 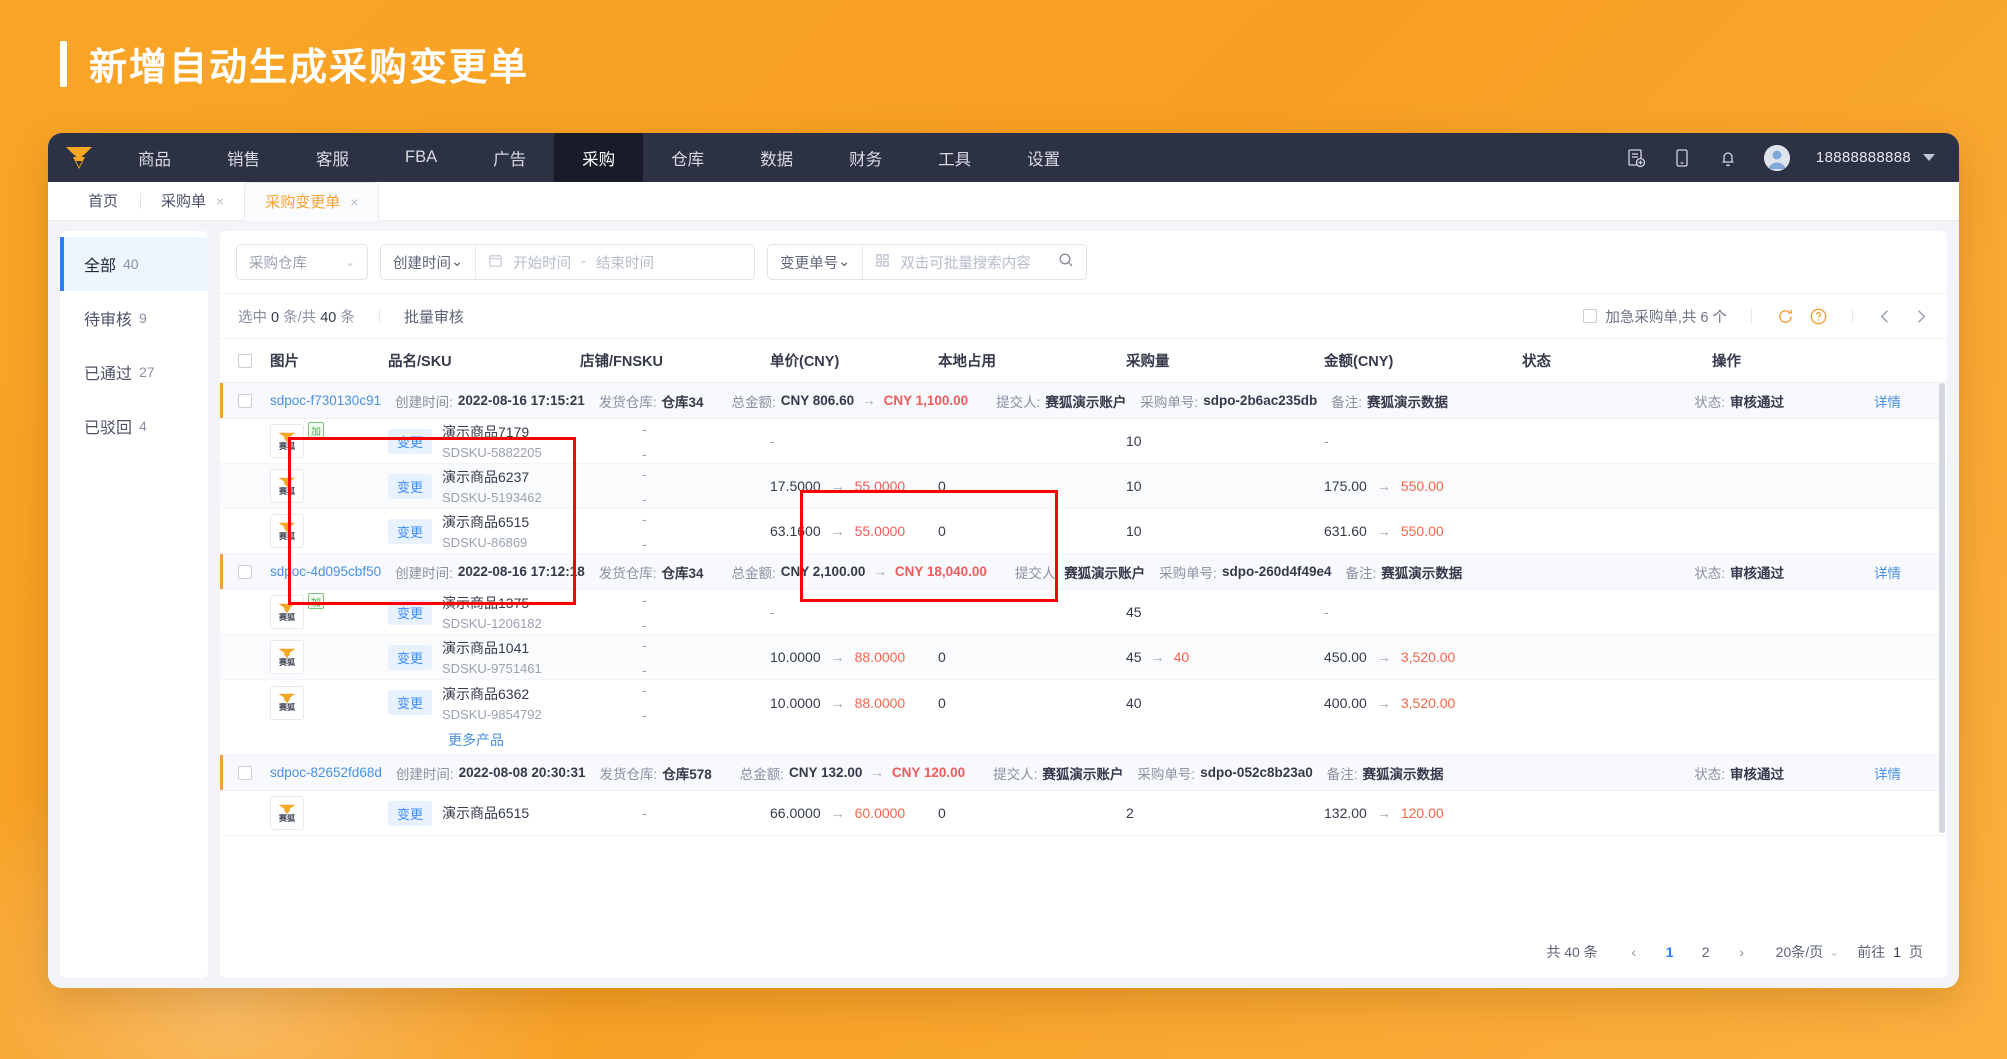 I want to click on tab-purchase-change-order: 采购变更单 ×, so click(x=312, y=201).